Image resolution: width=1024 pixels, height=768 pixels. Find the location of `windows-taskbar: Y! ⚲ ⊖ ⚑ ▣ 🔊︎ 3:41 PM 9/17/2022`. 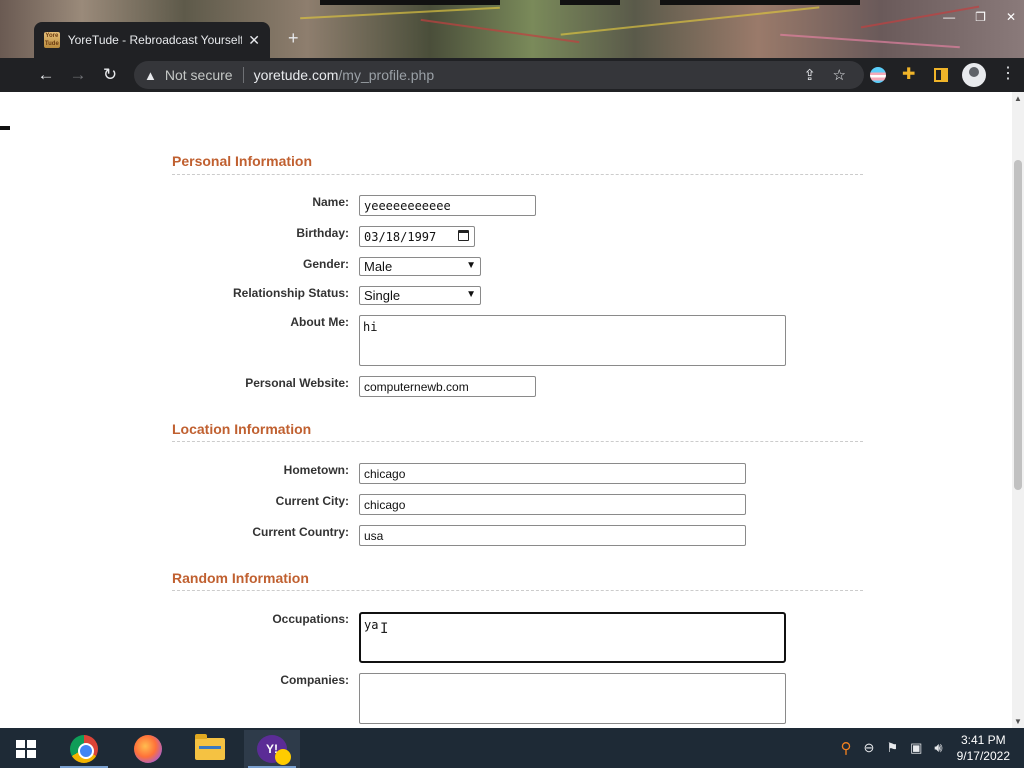

windows-taskbar: Y! ⚲ ⊖ ⚑ ▣ 🔊︎ 3:41 PM 9/17/2022 is located at coordinates (512, 748).